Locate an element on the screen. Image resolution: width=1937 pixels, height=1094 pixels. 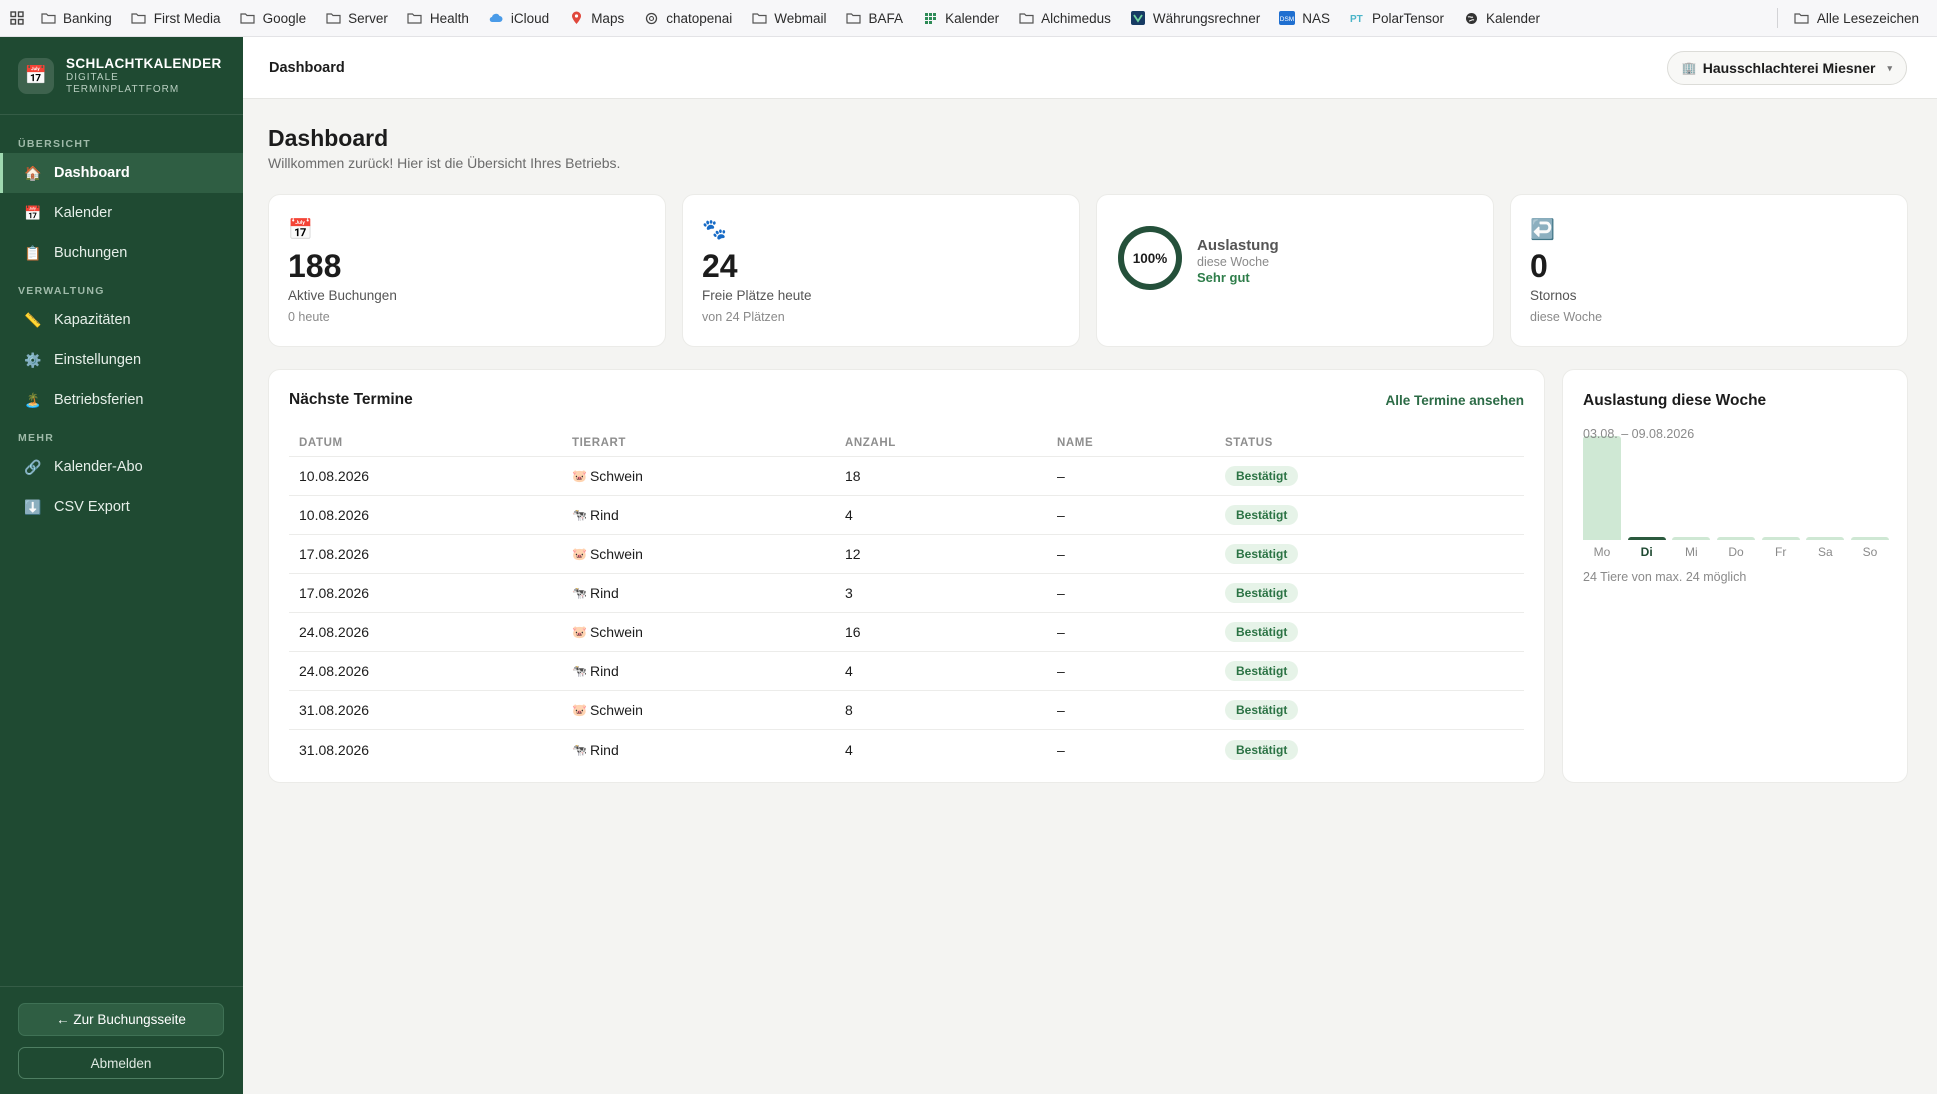
organization-select: 🏢 Hausschlachterei Miesner ▾ is located at coordinates (1786, 68).